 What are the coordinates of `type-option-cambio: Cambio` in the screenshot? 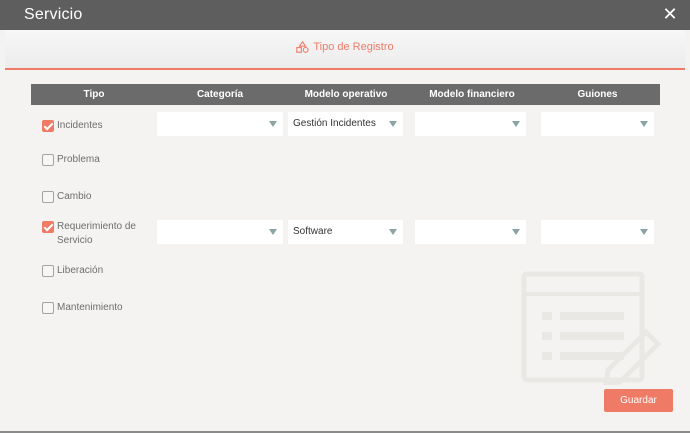 It's located at (66, 197).